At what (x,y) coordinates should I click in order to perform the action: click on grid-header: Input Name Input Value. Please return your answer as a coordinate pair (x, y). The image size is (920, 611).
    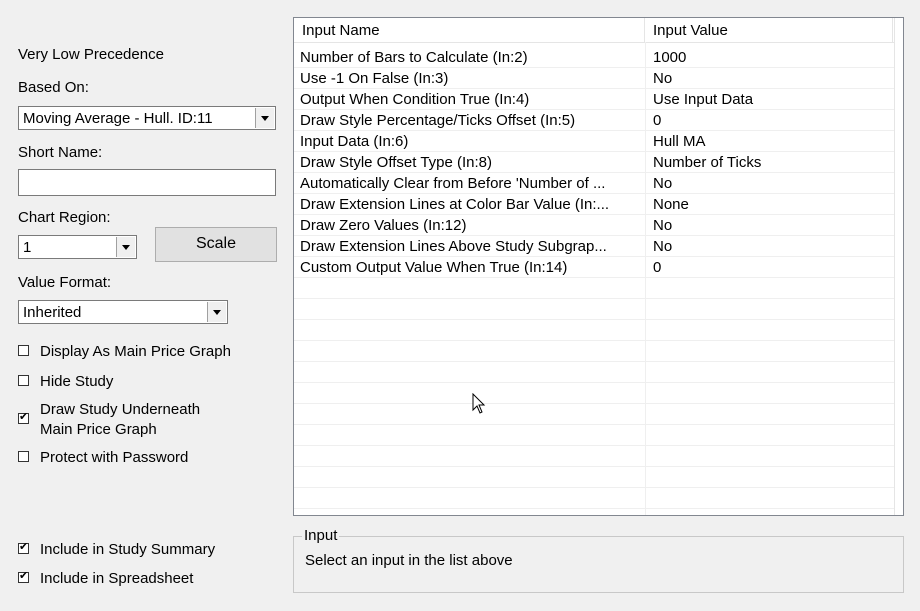
    Looking at the image, I should click on (598, 30).